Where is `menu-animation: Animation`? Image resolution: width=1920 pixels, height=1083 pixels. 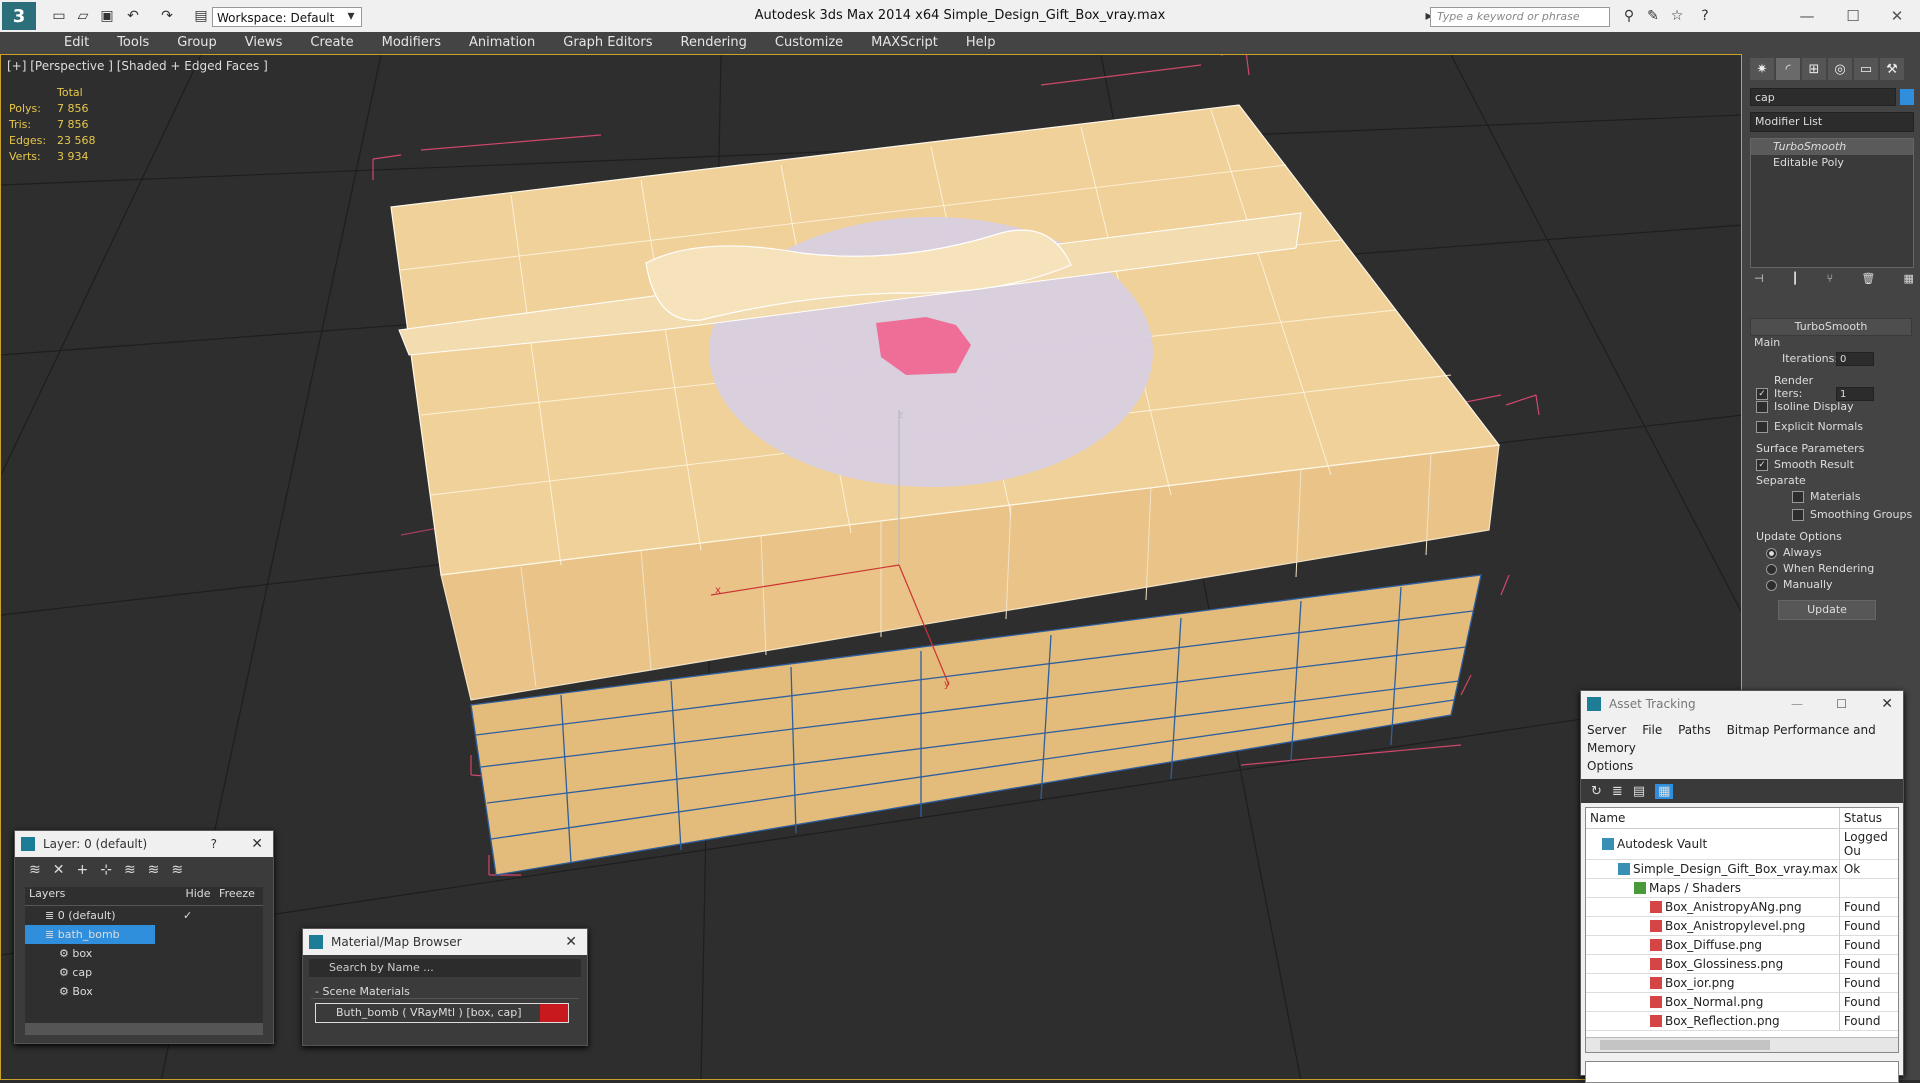
menu-animation: Animation is located at coordinates (502, 43).